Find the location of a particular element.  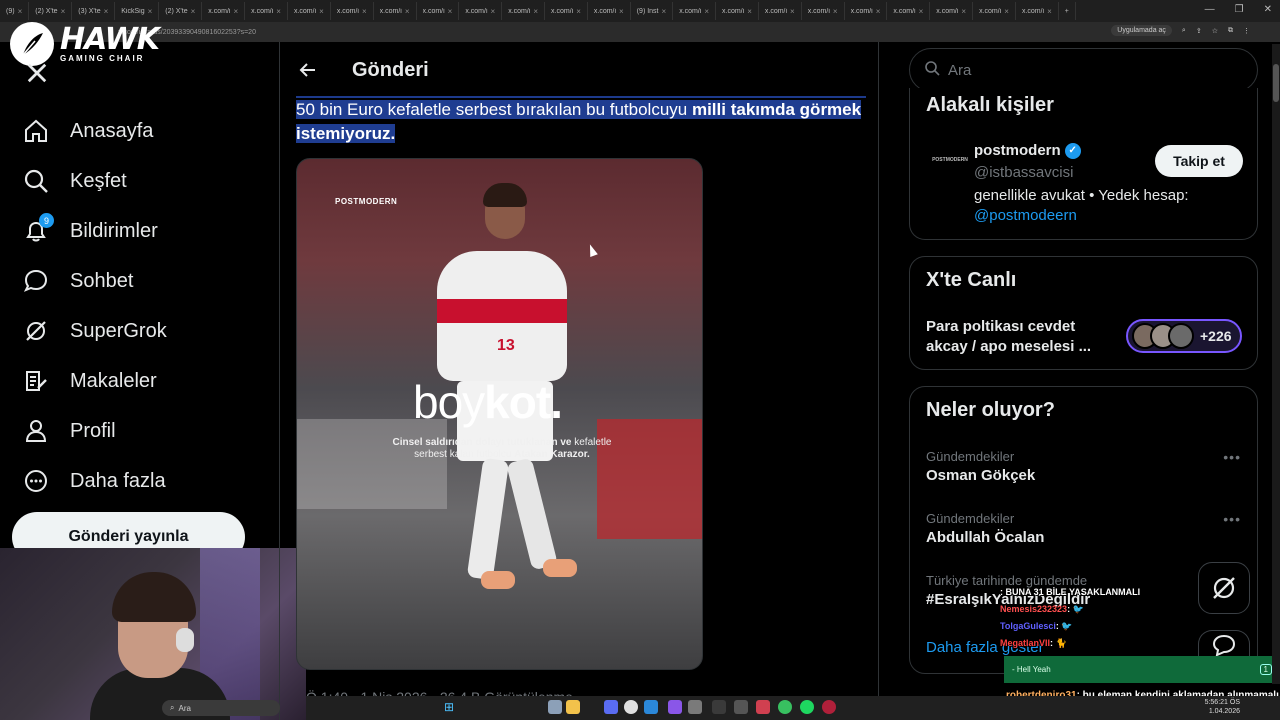

browser-tab: (9) Inst × is located at coordinates (652, 11).